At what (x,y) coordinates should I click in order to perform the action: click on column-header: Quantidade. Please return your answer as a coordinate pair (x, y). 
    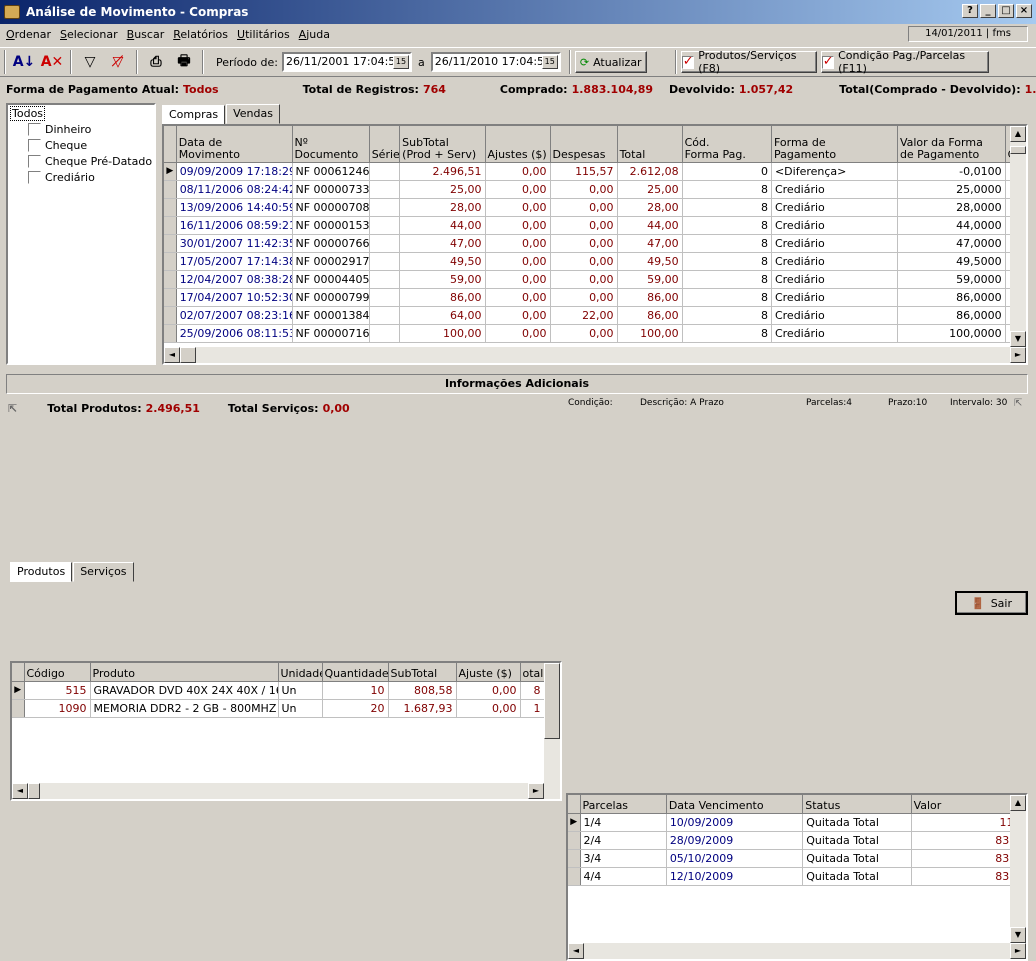
    Looking at the image, I should click on (355, 672).